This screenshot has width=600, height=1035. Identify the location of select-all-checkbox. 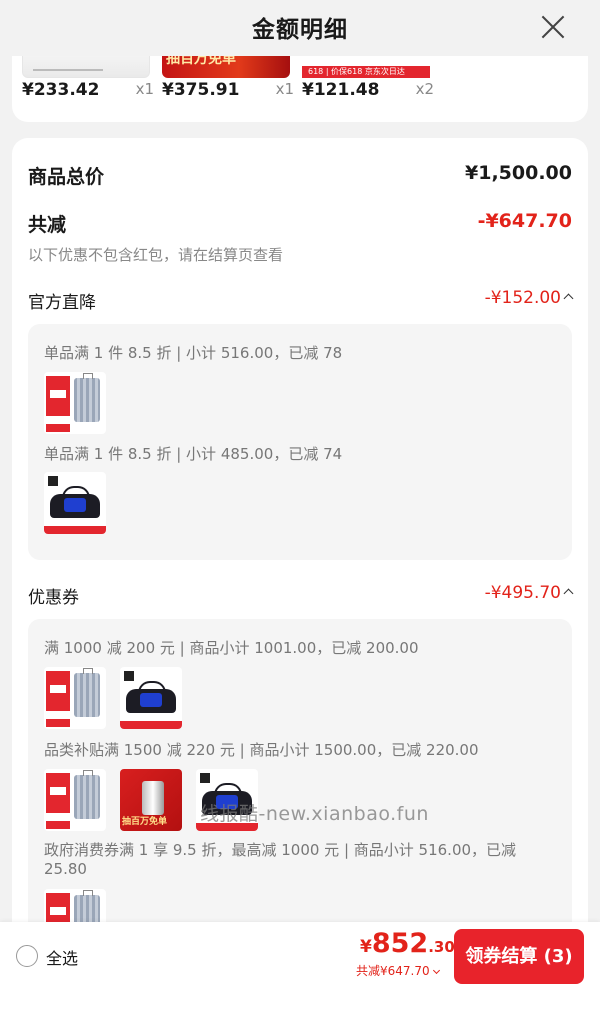
(27, 956).